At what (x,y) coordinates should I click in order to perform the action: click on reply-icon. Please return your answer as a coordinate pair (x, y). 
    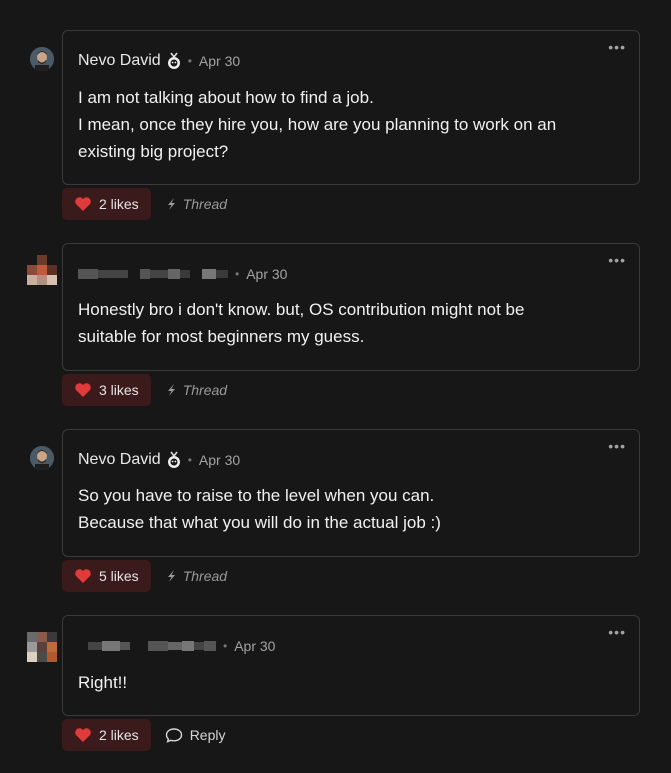
    Looking at the image, I should click on (173, 735).